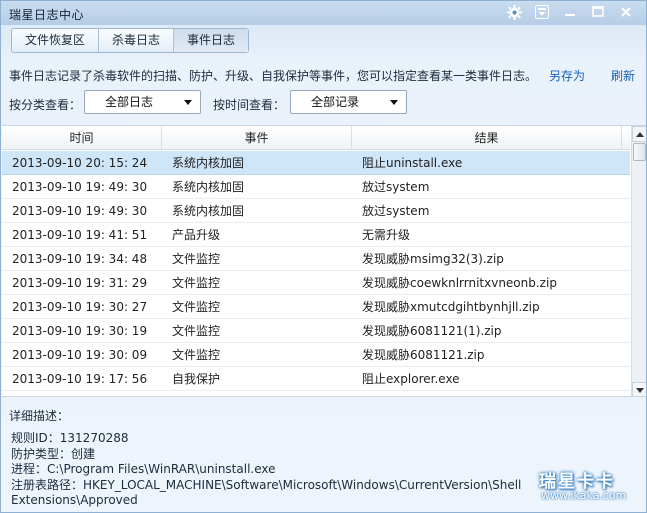  I want to click on cell-time: 2013-09-10 19: 41: 51, so click(80, 234).